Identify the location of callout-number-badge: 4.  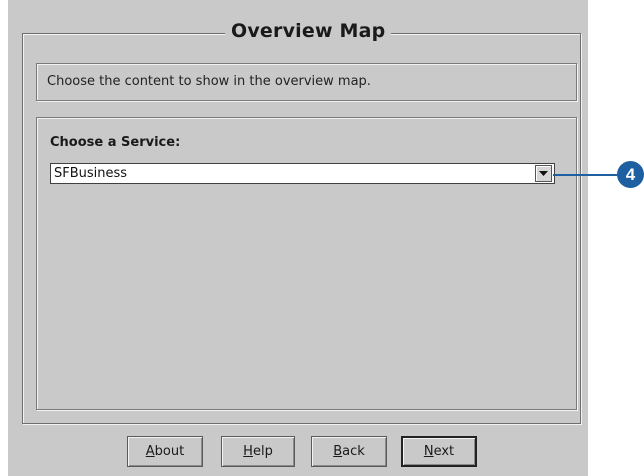
(630, 174).